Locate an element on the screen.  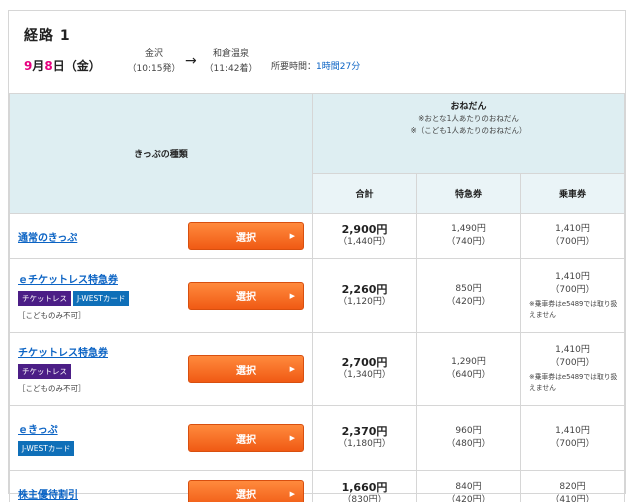
header-price: おねだん ※おとな1人あたりのおねだん ※（こども1人あたりのおねだん） is located at coordinates (468, 133).